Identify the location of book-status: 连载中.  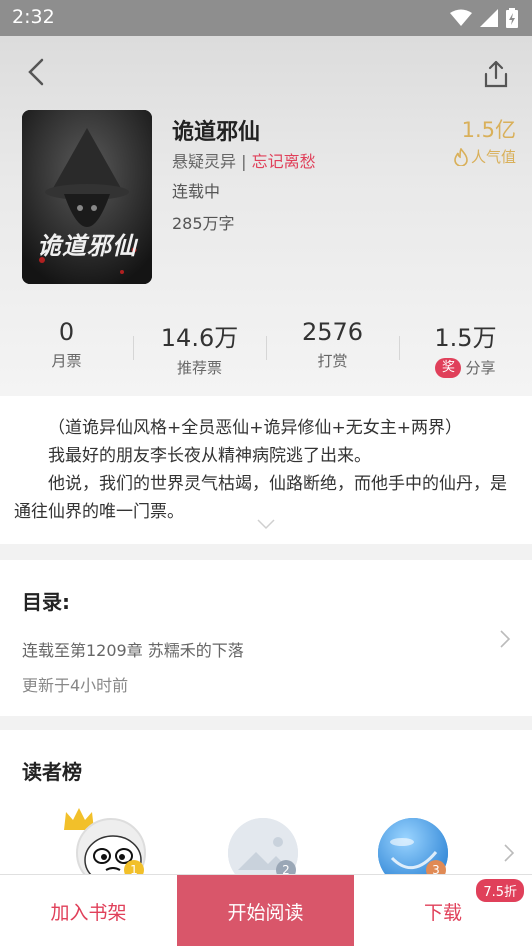
(196, 191).